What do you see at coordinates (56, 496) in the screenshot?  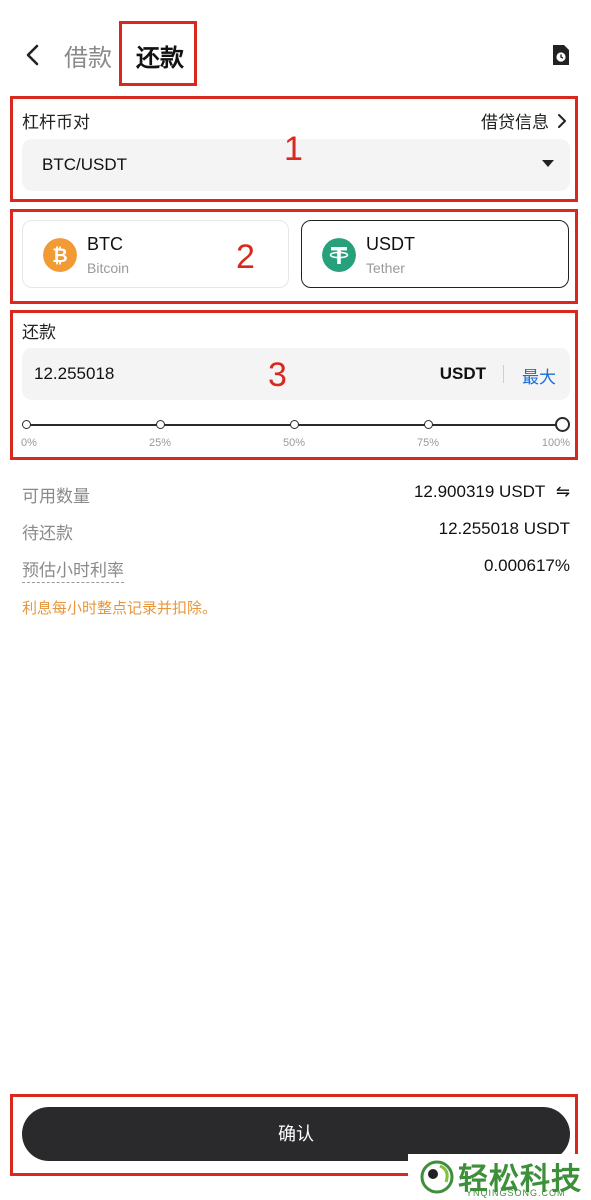 I see `available-label: 可用数量` at bounding box center [56, 496].